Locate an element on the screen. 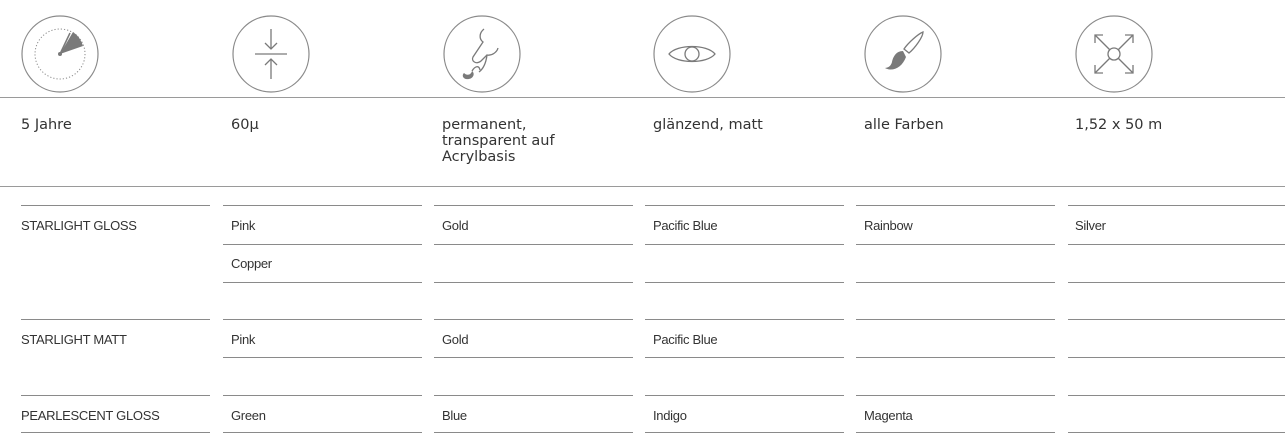  eye-icon is located at coordinates (692, 54).